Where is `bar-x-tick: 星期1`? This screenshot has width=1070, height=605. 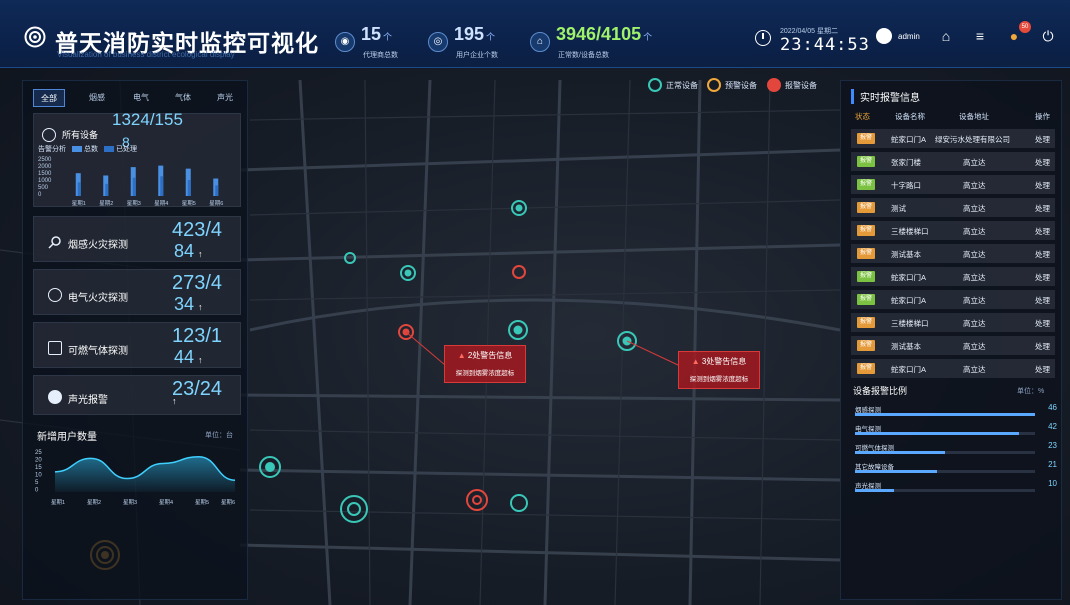
bar-x-tick: 星期1 is located at coordinates (79, 203).